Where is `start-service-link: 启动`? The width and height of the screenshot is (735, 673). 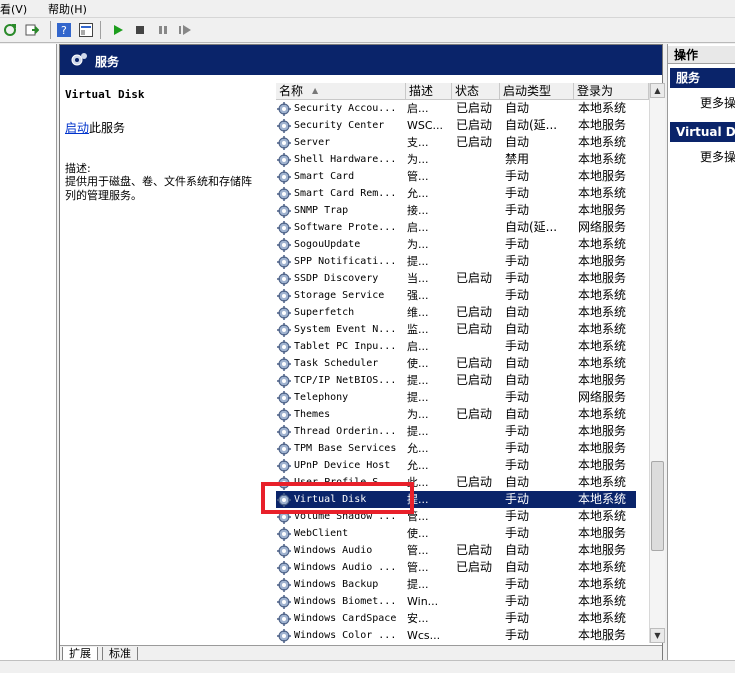 start-service-link: 启动 is located at coordinates (77, 128).